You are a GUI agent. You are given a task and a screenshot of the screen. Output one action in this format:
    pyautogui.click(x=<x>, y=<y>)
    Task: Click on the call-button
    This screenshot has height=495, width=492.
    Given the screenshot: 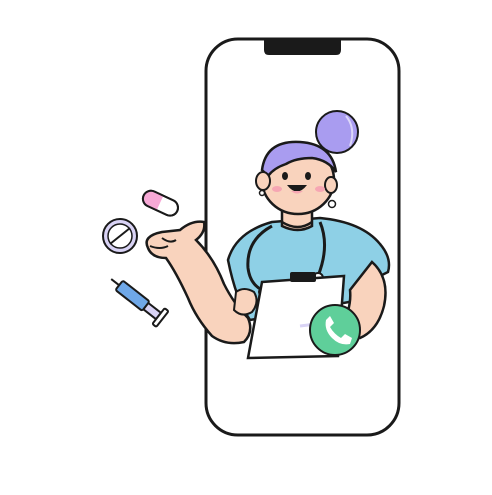 What is the action you would take?
    pyautogui.click(x=335, y=330)
    